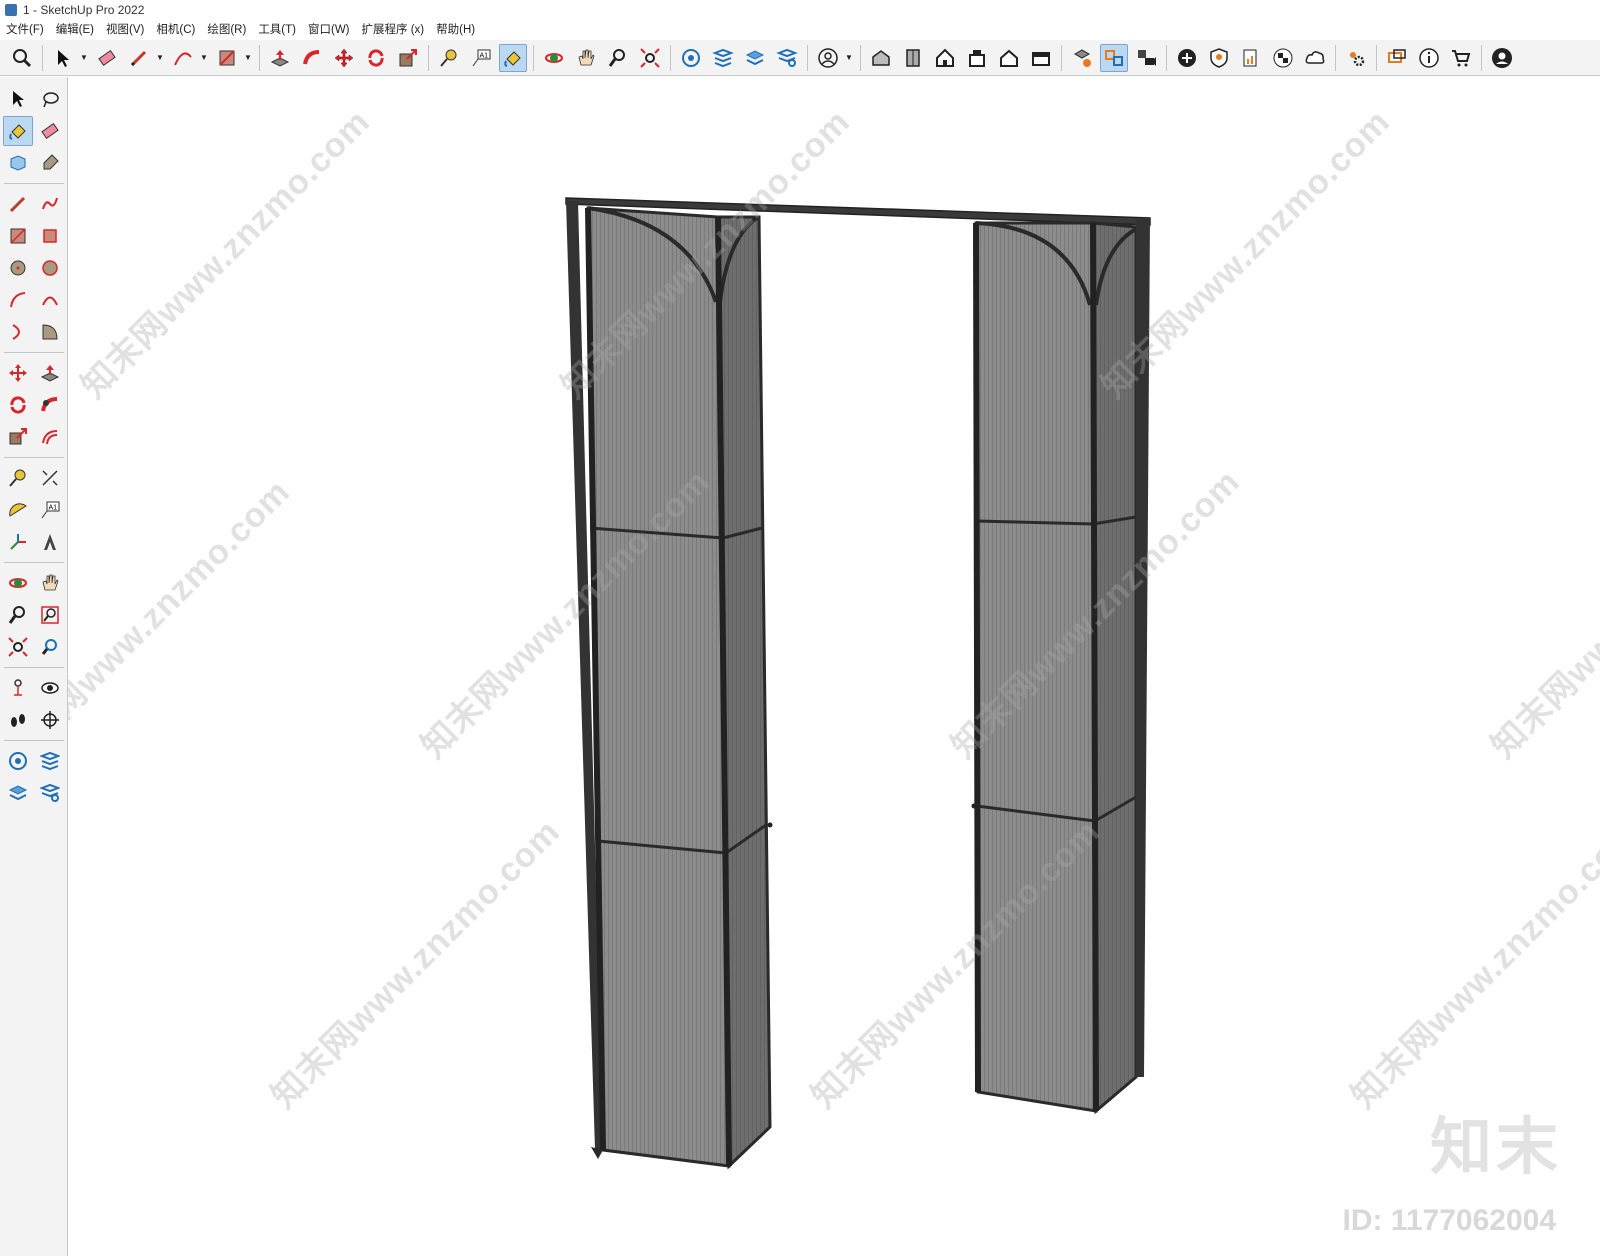 The height and width of the screenshot is (1256, 1600). What do you see at coordinates (18, 332) in the screenshot?
I see `three-point-arc-icon` at bounding box center [18, 332].